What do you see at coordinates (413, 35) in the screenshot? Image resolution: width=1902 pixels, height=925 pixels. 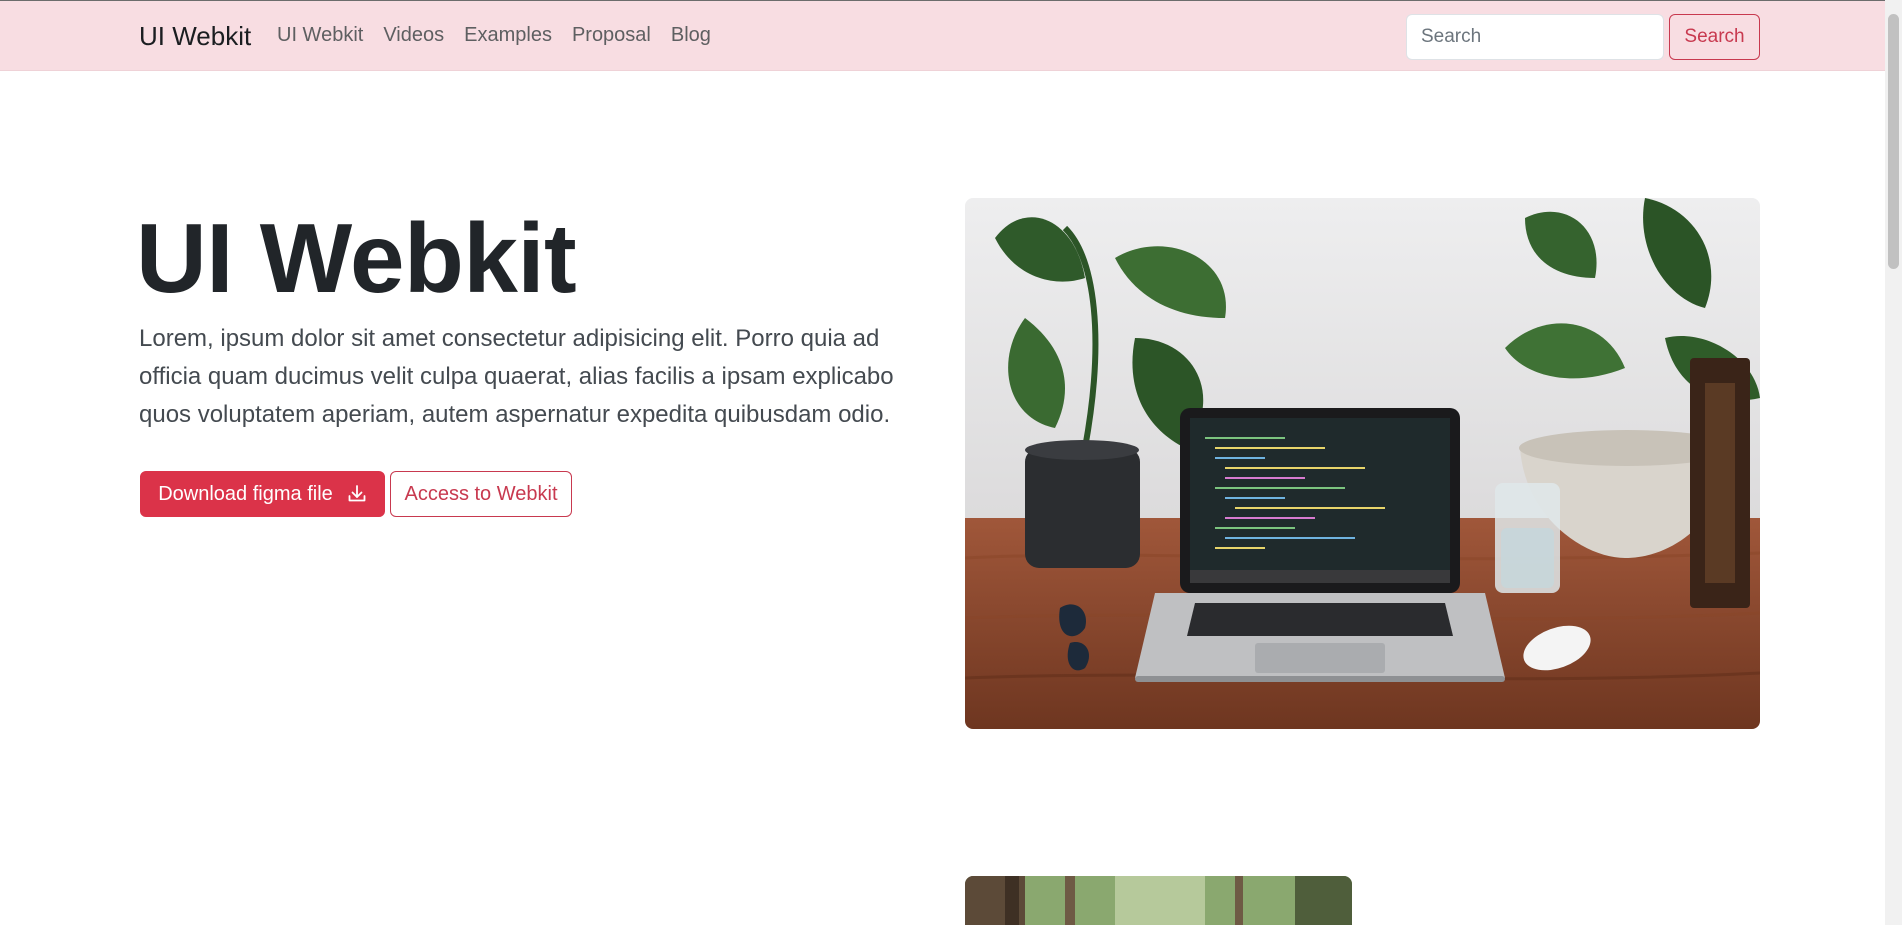 I see `nav-link-videos: Videos` at bounding box center [413, 35].